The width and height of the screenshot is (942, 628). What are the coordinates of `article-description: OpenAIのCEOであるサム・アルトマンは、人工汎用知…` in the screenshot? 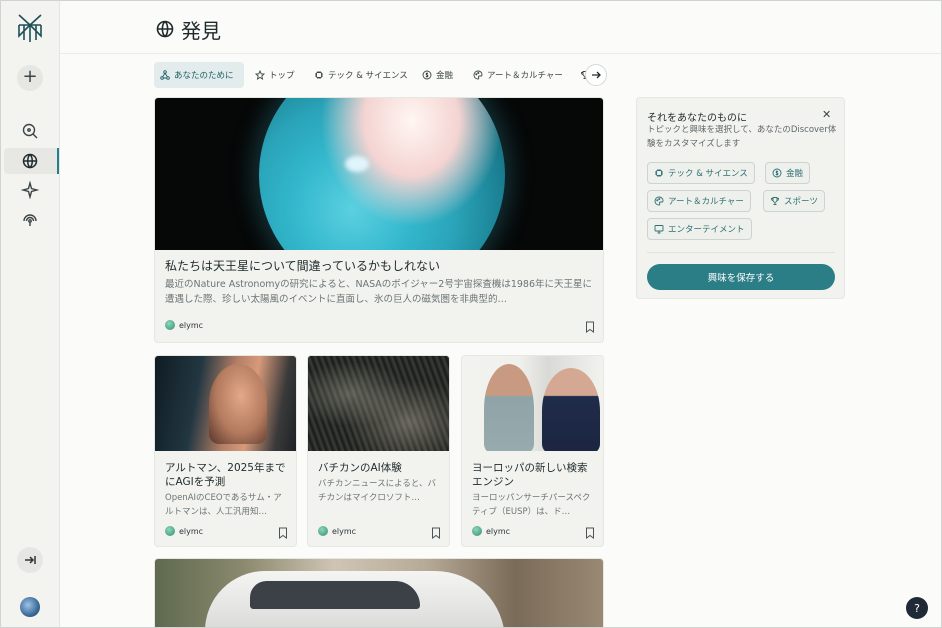 It's located at (223, 505).